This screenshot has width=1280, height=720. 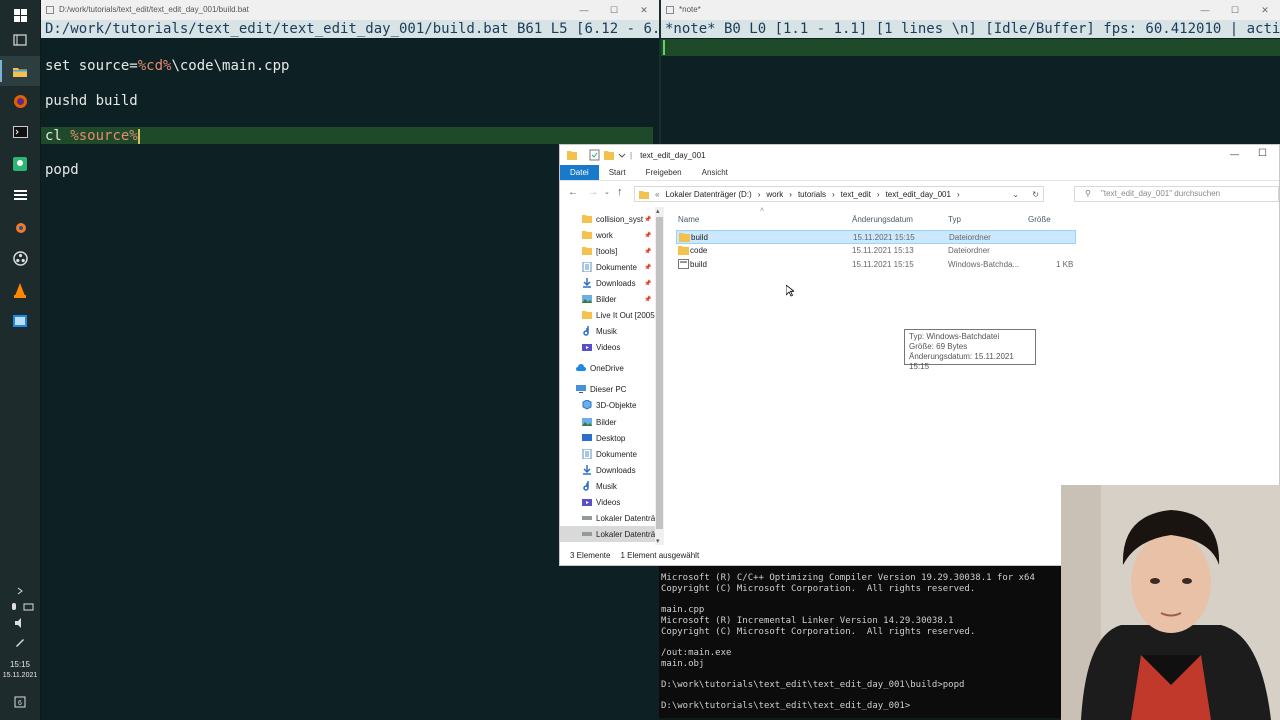 What do you see at coordinates (919, 155) in the screenshot?
I see `explorer-title-bar: | text_edit_day_001 — ☐` at bounding box center [919, 155].